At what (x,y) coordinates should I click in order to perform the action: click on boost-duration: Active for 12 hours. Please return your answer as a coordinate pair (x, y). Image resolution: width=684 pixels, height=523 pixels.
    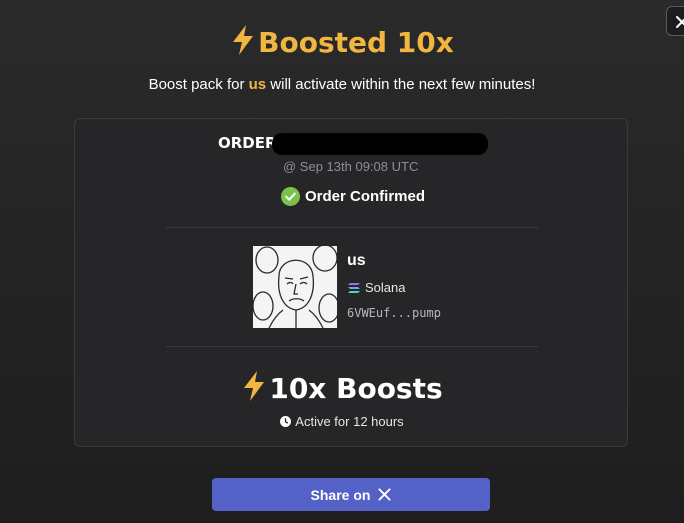
    Looking at the image, I should click on (342, 421).